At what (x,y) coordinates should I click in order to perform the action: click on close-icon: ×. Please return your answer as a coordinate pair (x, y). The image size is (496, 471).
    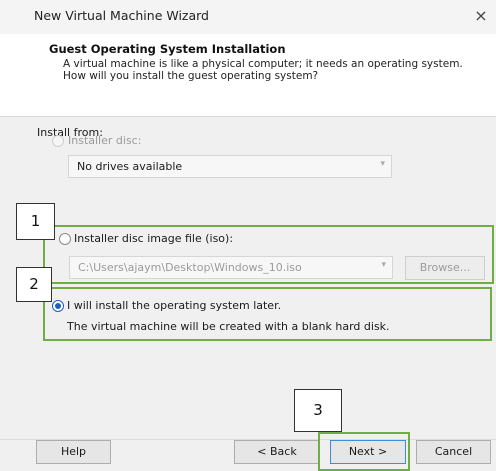
    Looking at the image, I should click on (481, 16).